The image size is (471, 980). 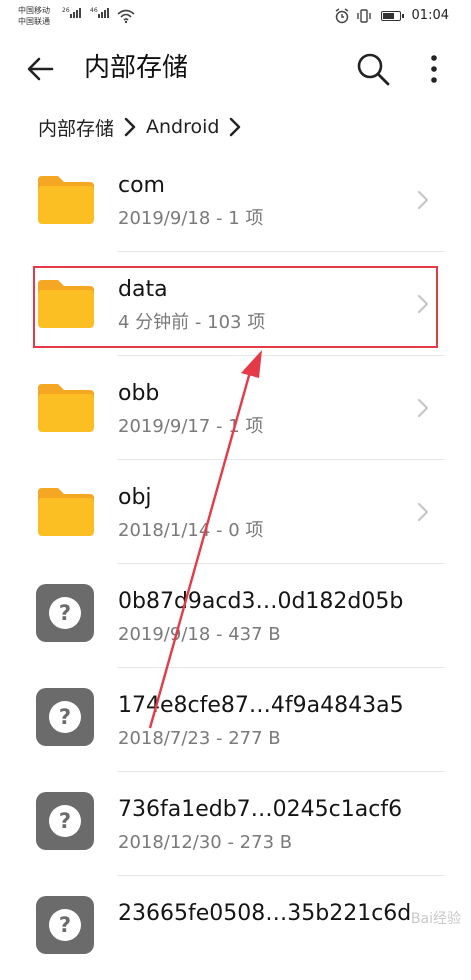 What do you see at coordinates (235, 512) in the screenshot?
I see `list-item-folder-obj: obj 2018/1/14 - 0 项` at bounding box center [235, 512].